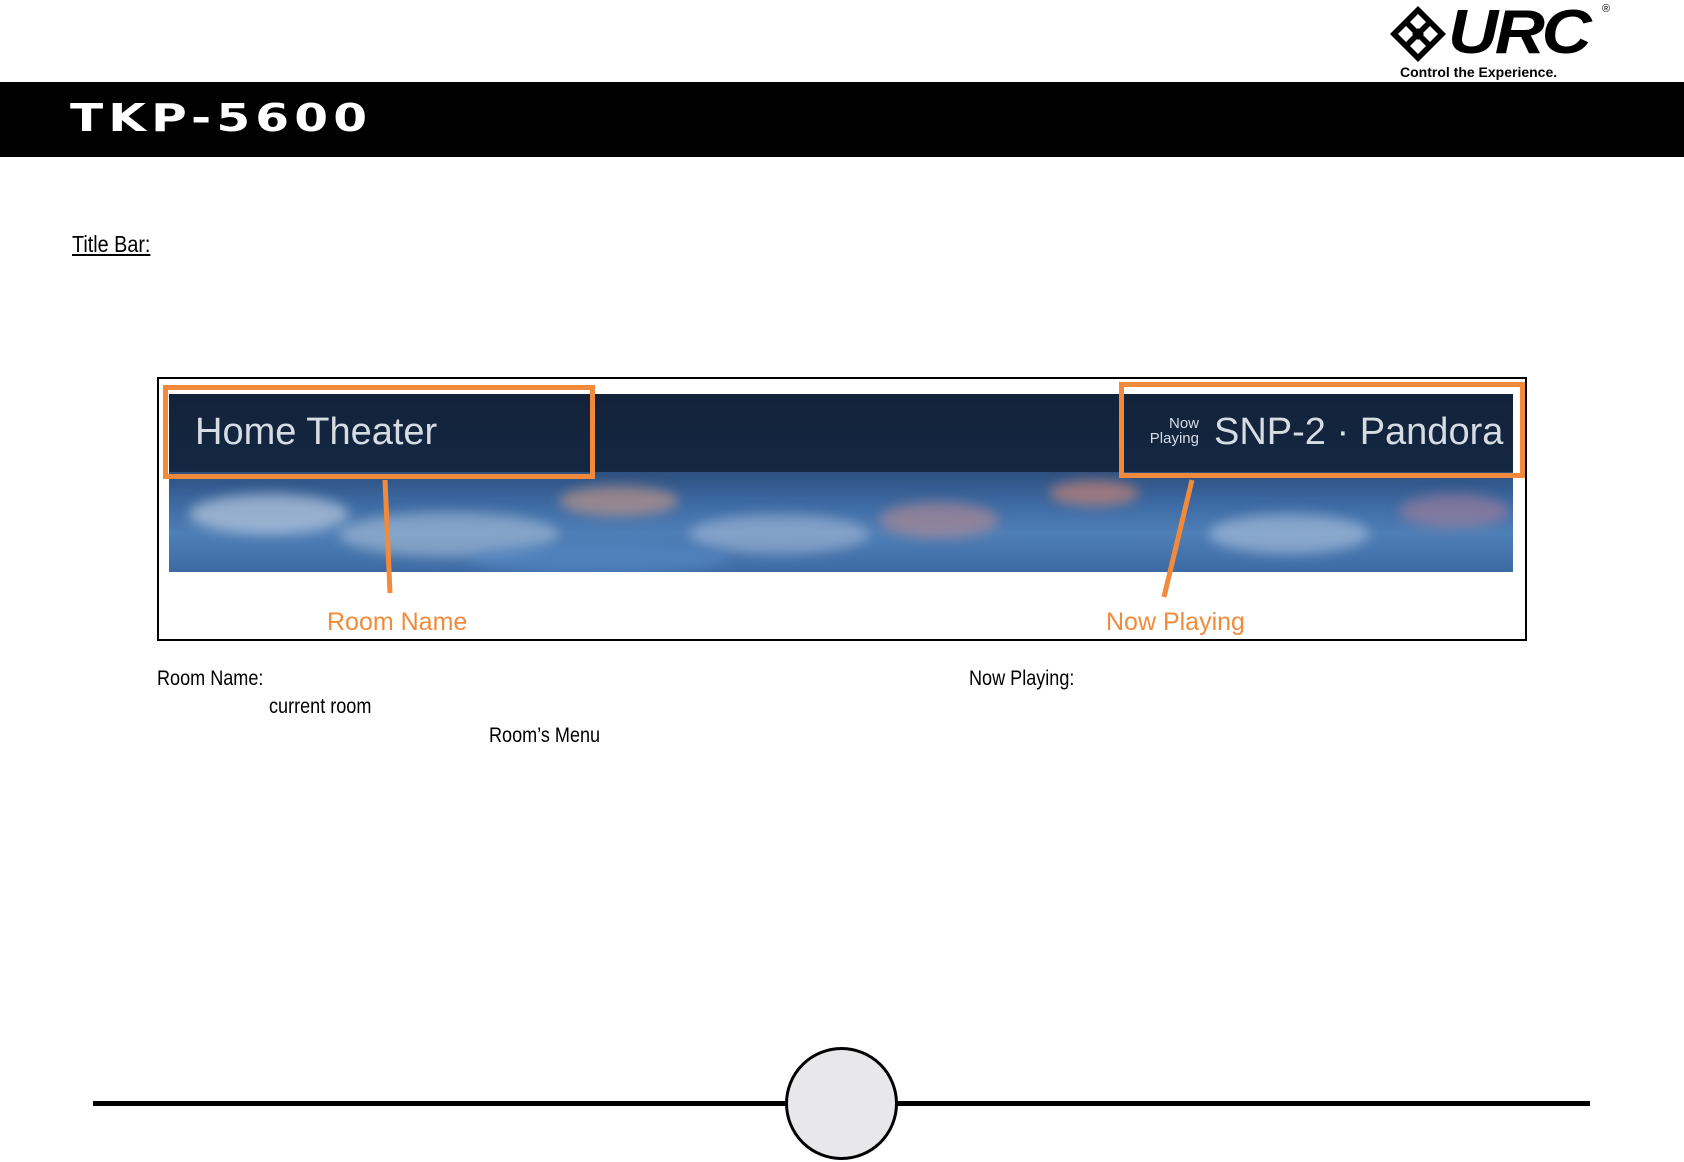 Image resolution: width=1684 pixels, height=1162 pixels. Describe the element at coordinates (1242, 1103) in the screenshot. I see `footer-rule-right` at that location.